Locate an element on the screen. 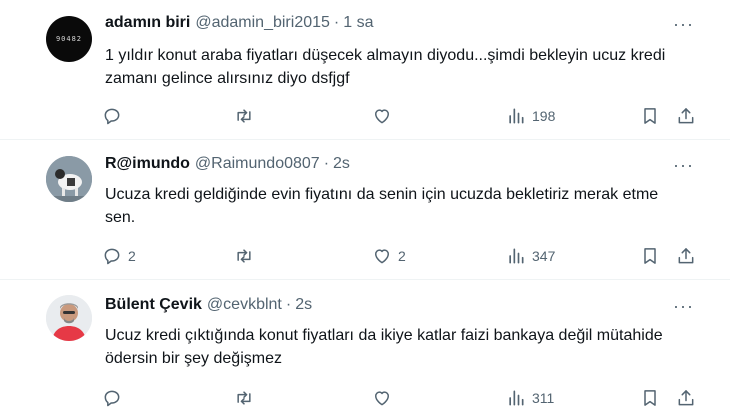  tweet-header: R@imundo @Raimundo0807 · 2s is located at coordinates (227, 166).